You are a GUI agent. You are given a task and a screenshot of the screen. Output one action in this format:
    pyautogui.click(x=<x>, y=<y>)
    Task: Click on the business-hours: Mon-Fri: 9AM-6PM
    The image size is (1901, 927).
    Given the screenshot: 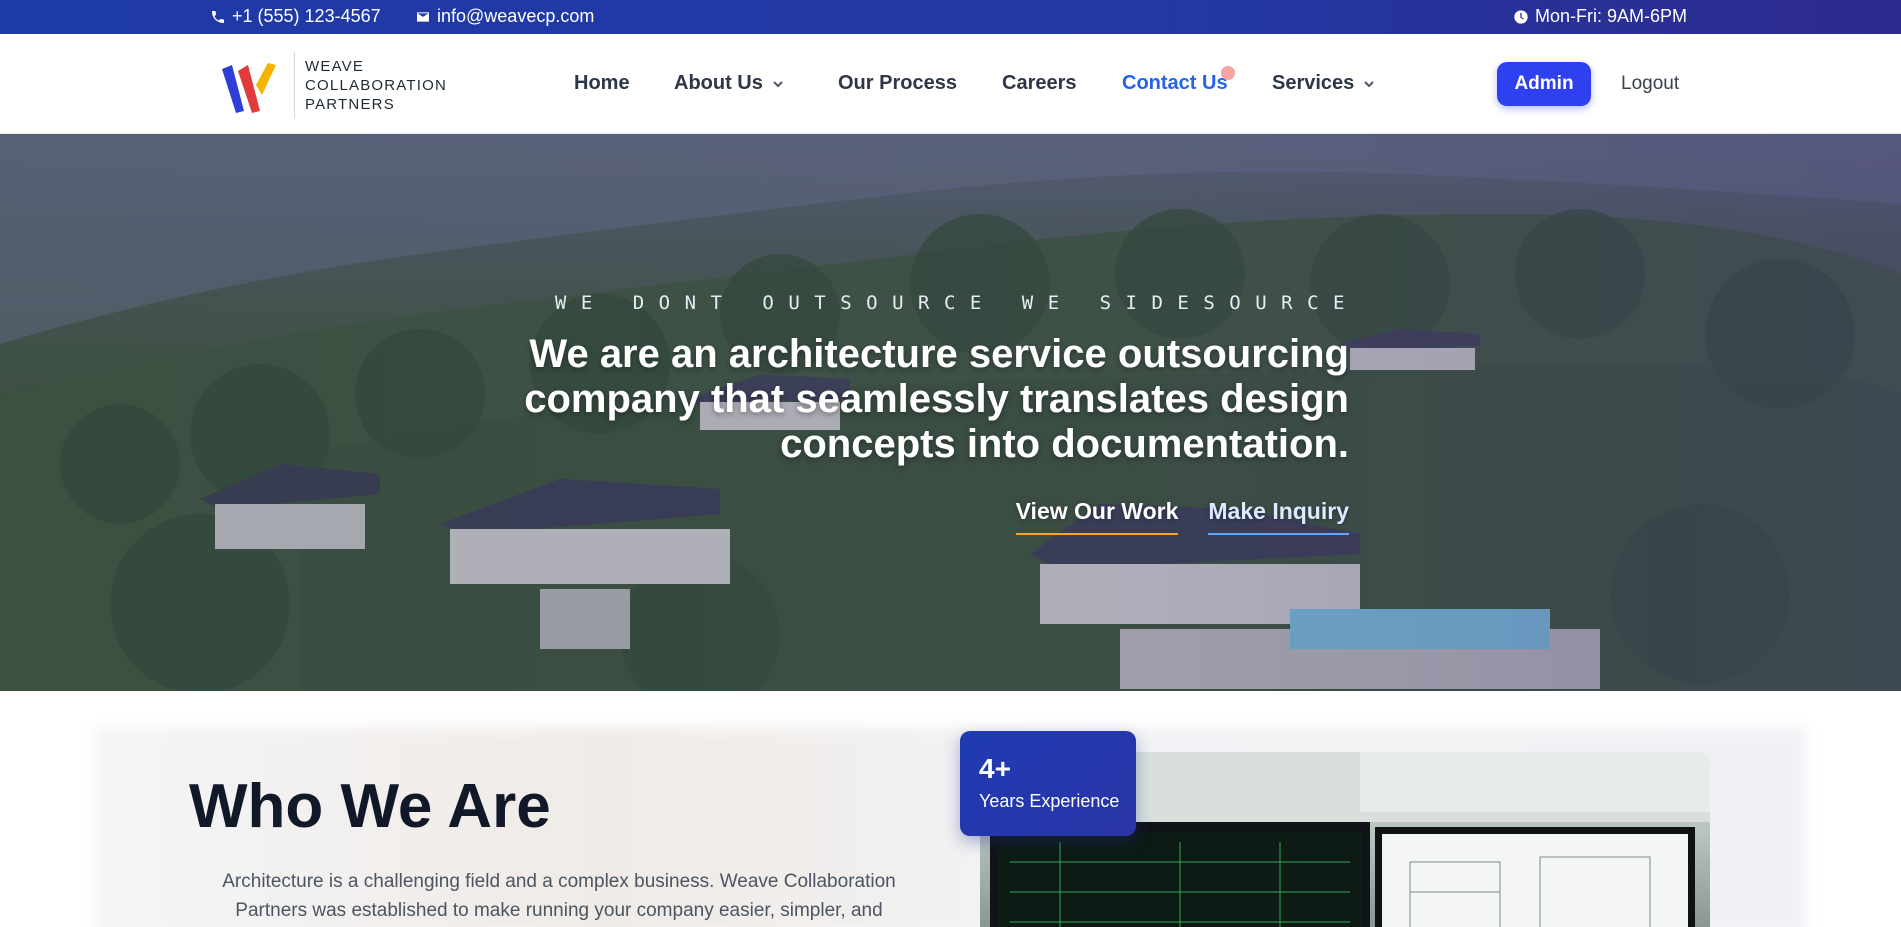 What is the action you would take?
    pyautogui.click(x=1600, y=16)
    